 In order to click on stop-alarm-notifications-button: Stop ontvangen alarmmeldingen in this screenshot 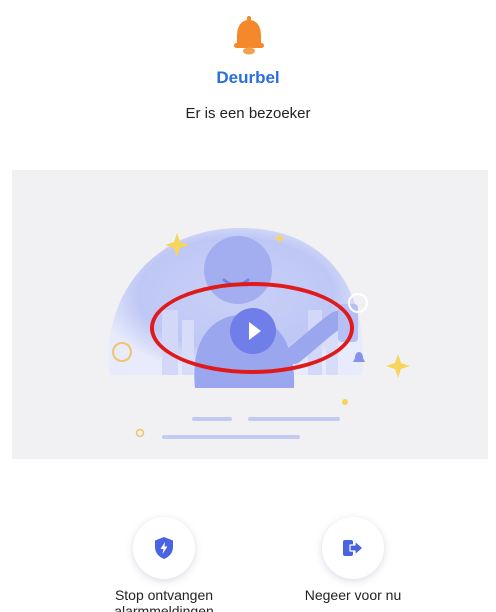, I will do `click(164, 564)`.